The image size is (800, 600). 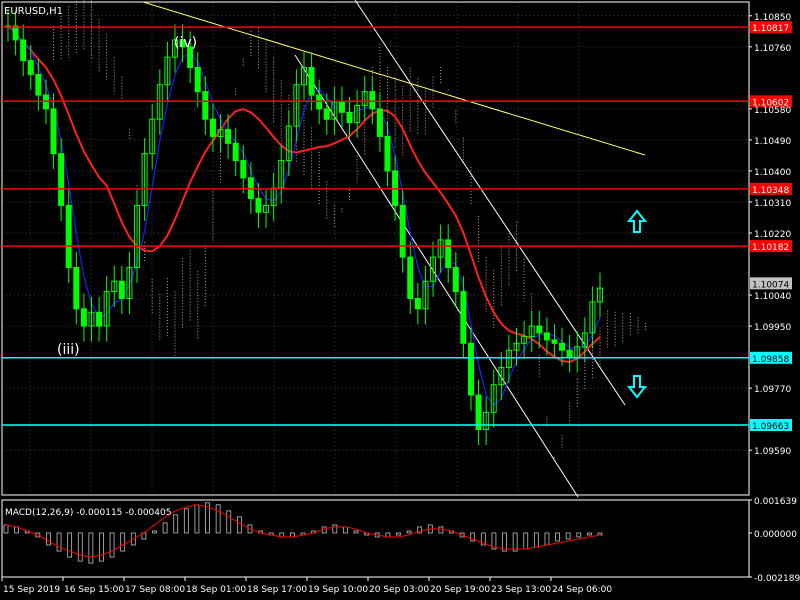 What do you see at coordinates (185, 43) in the screenshot?
I see `wave-label-iv: (iv)` at bounding box center [185, 43].